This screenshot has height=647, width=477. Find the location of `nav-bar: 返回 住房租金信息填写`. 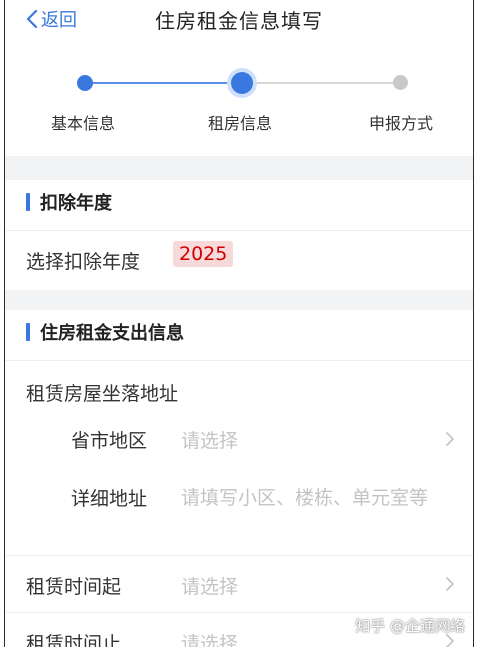

nav-bar: 返回 住房租金信息填写 is located at coordinates (239, 22).